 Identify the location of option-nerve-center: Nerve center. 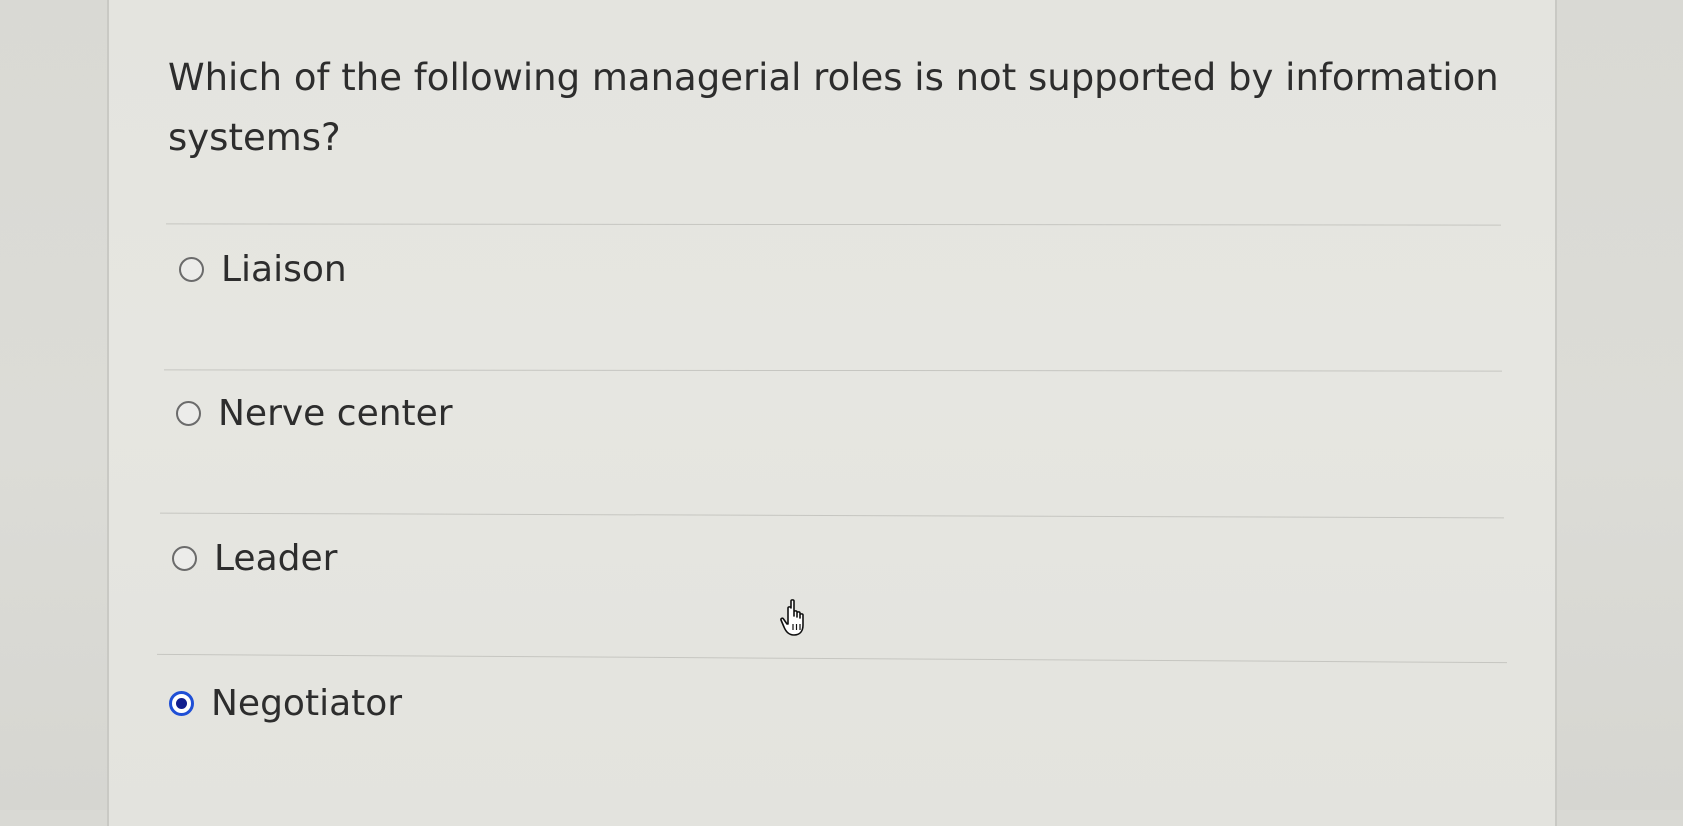
(314, 413).